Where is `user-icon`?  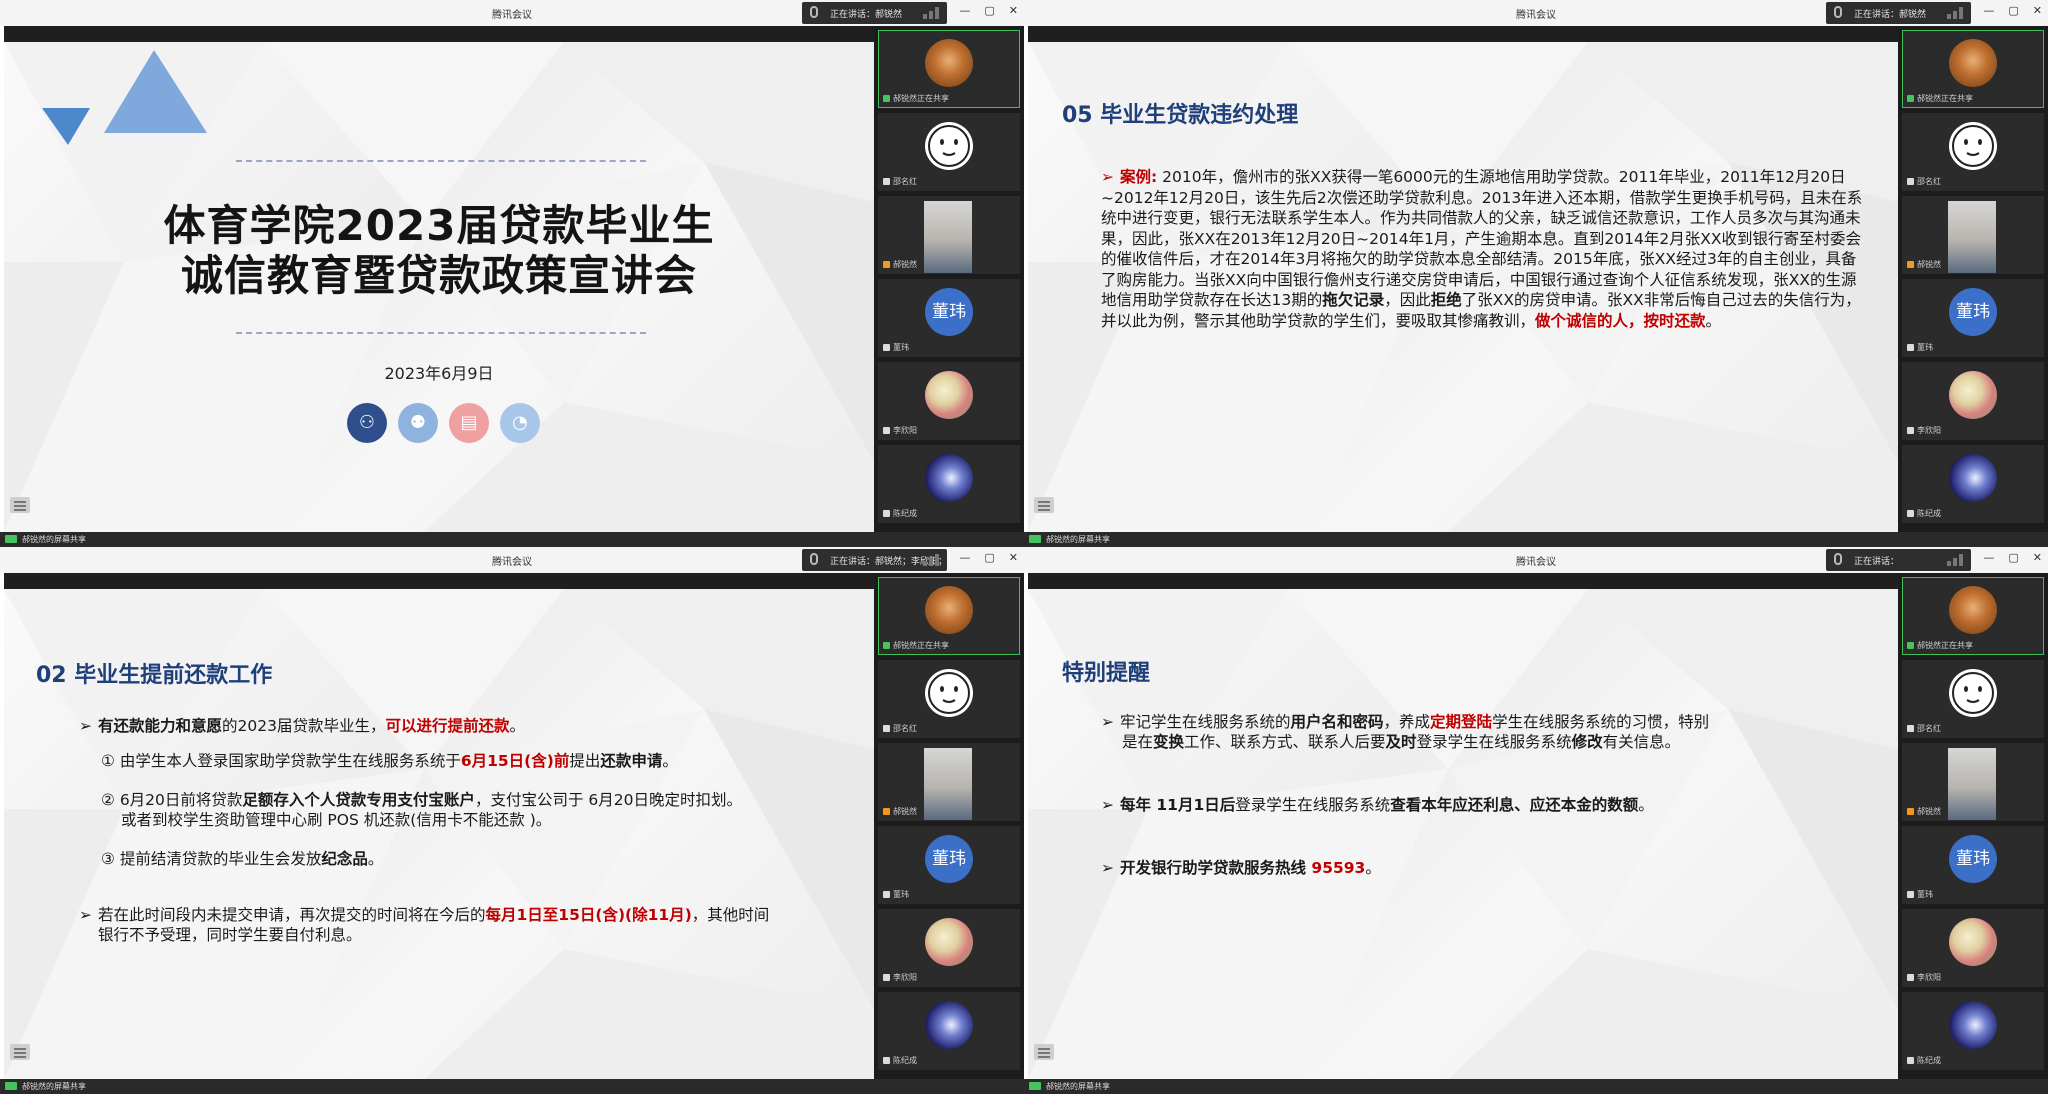
user-icon is located at coordinates (1910, 264).